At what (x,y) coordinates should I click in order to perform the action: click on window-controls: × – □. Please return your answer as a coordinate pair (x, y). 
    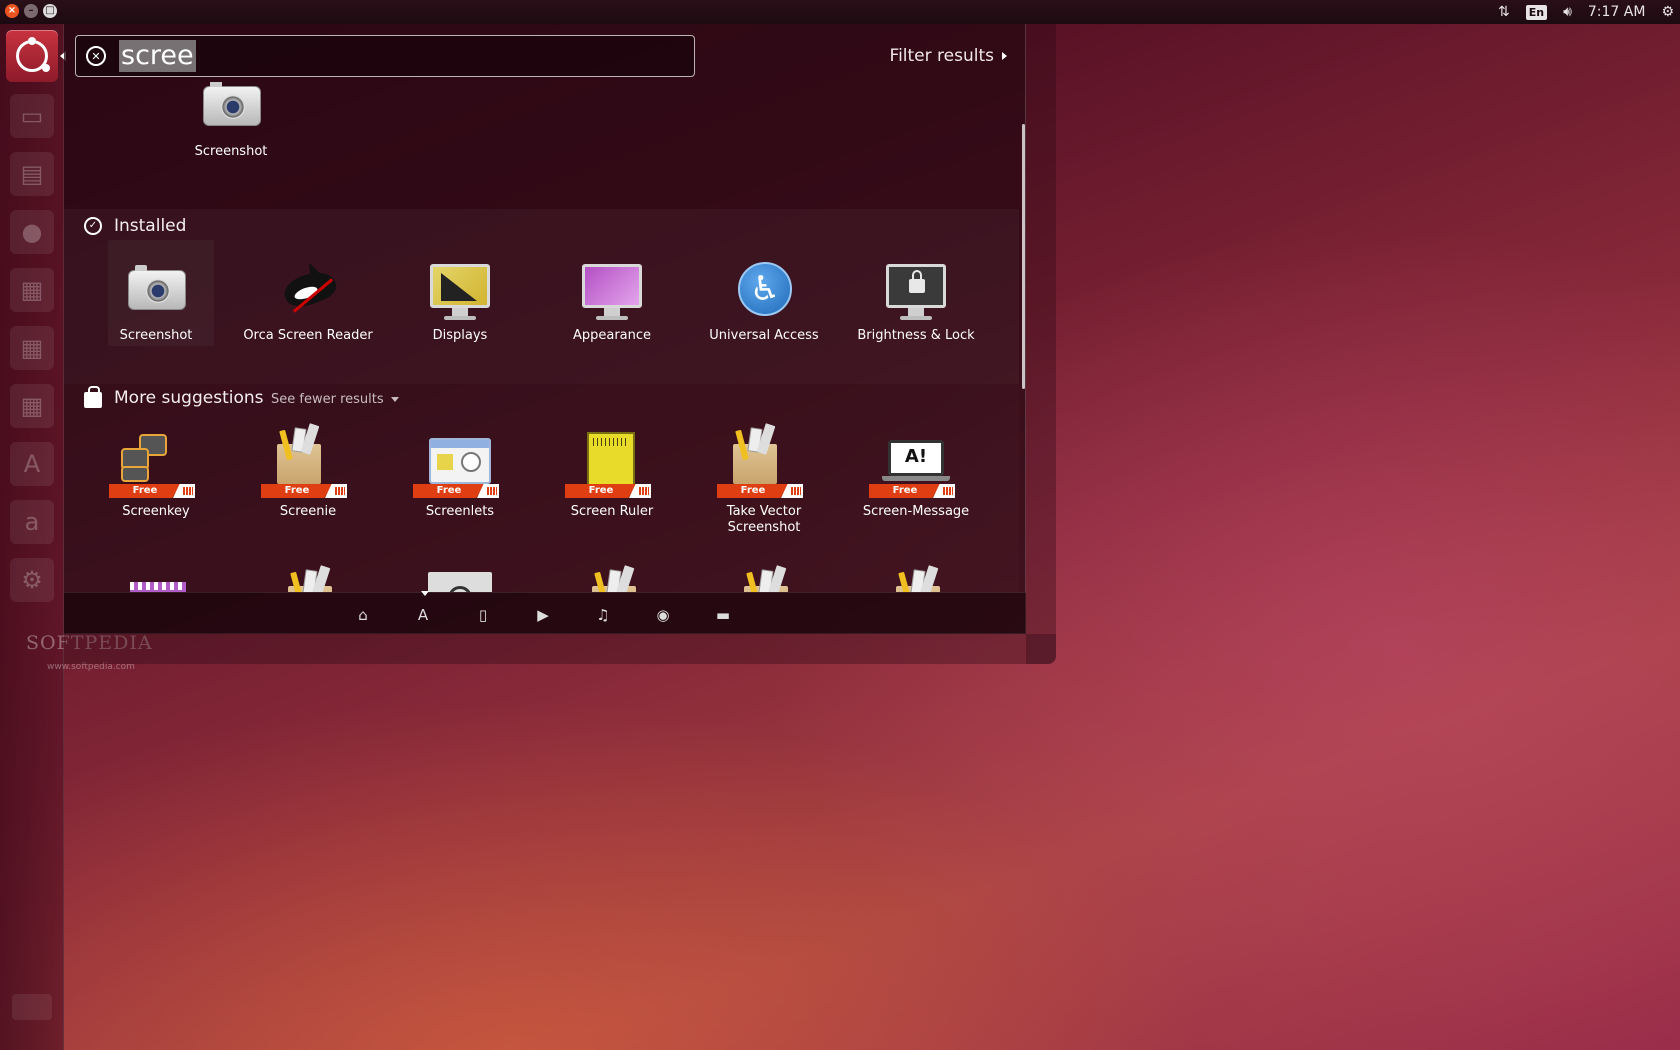
    Looking at the image, I should click on (31, 11).